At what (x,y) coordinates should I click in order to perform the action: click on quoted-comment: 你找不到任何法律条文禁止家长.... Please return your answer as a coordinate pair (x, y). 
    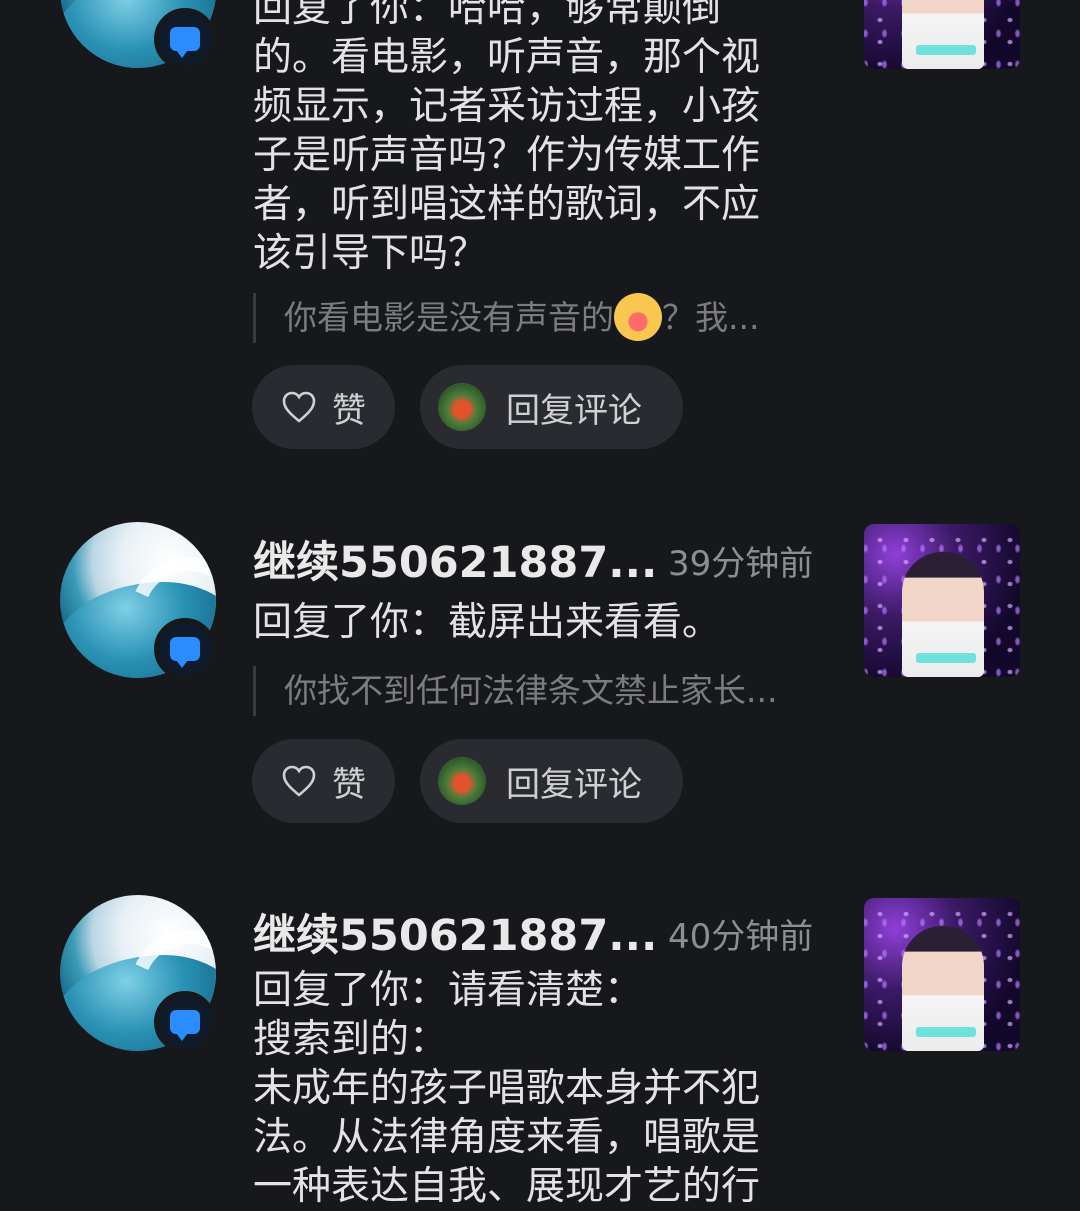
    Looking at the image, I should click on (533, 691).